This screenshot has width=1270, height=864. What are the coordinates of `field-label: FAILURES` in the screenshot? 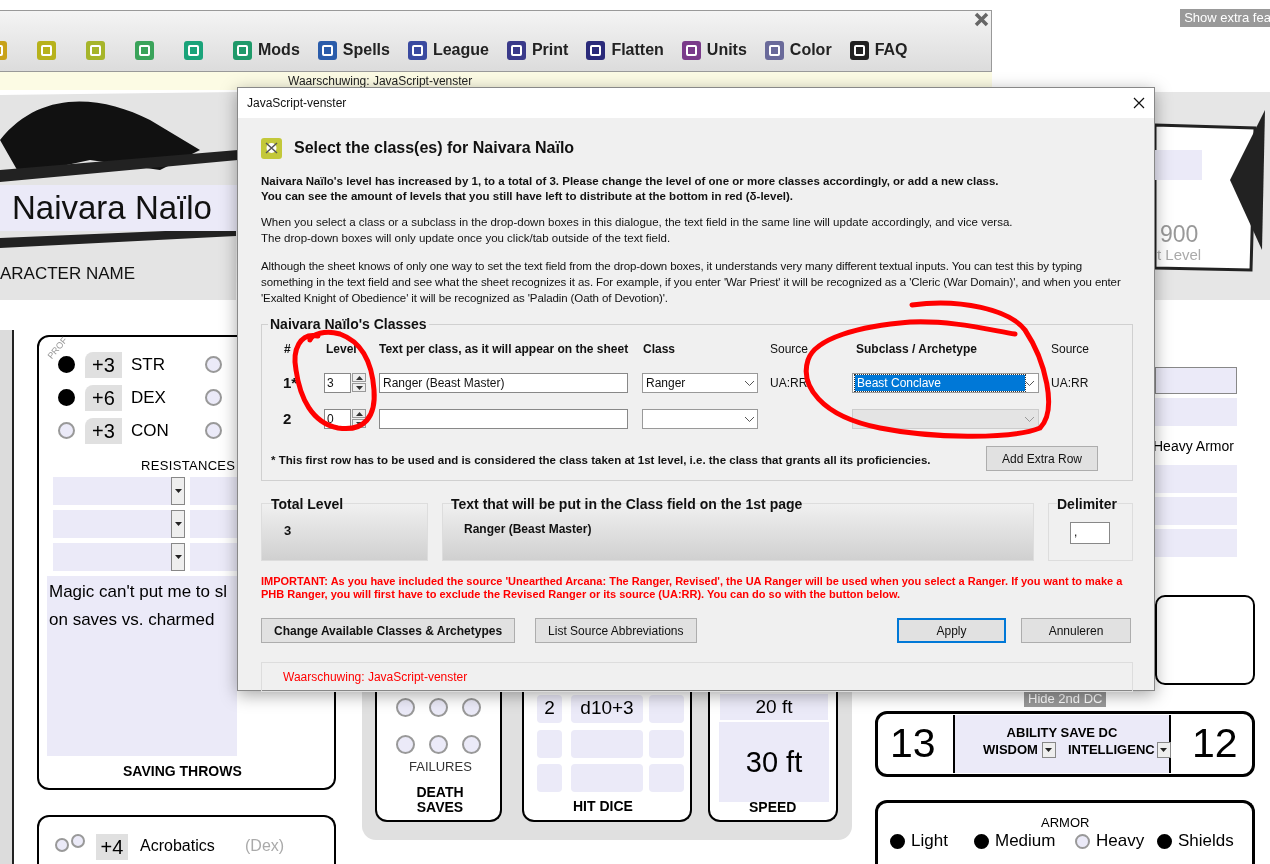 It's located at (440, 767).